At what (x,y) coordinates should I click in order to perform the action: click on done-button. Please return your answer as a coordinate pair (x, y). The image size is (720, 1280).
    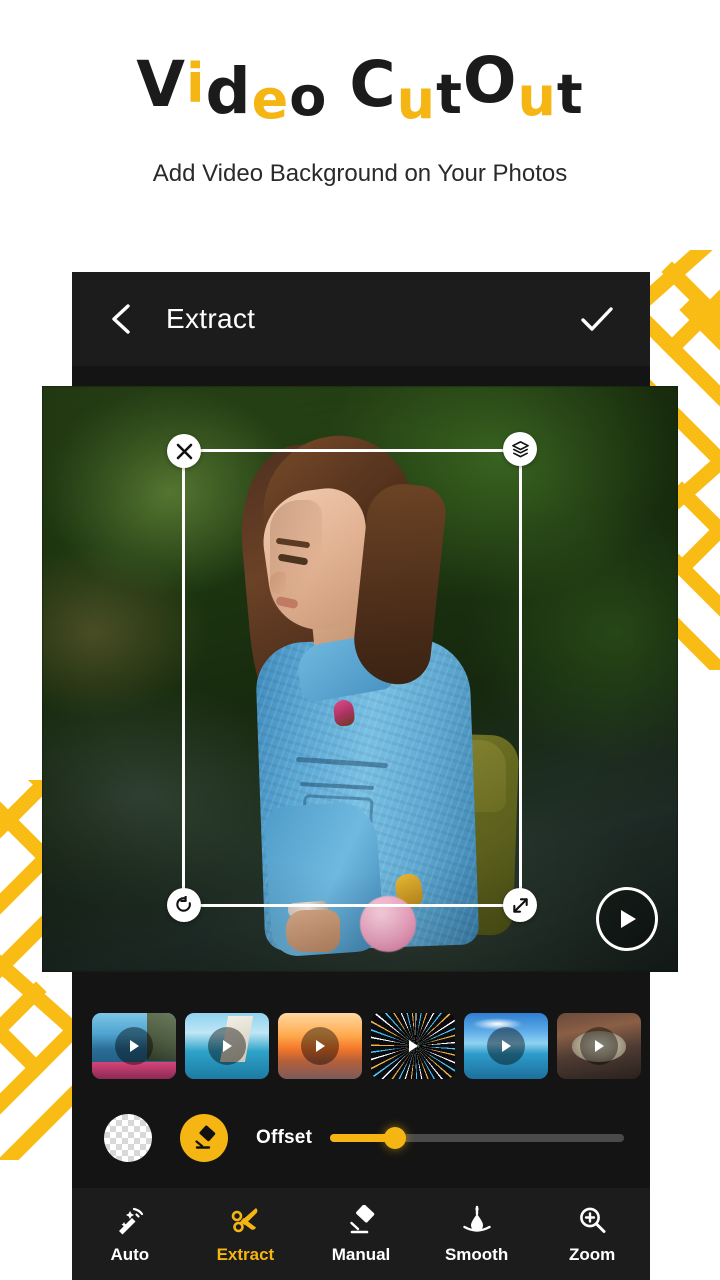
    Looking at the image, I should click on (597, 319).